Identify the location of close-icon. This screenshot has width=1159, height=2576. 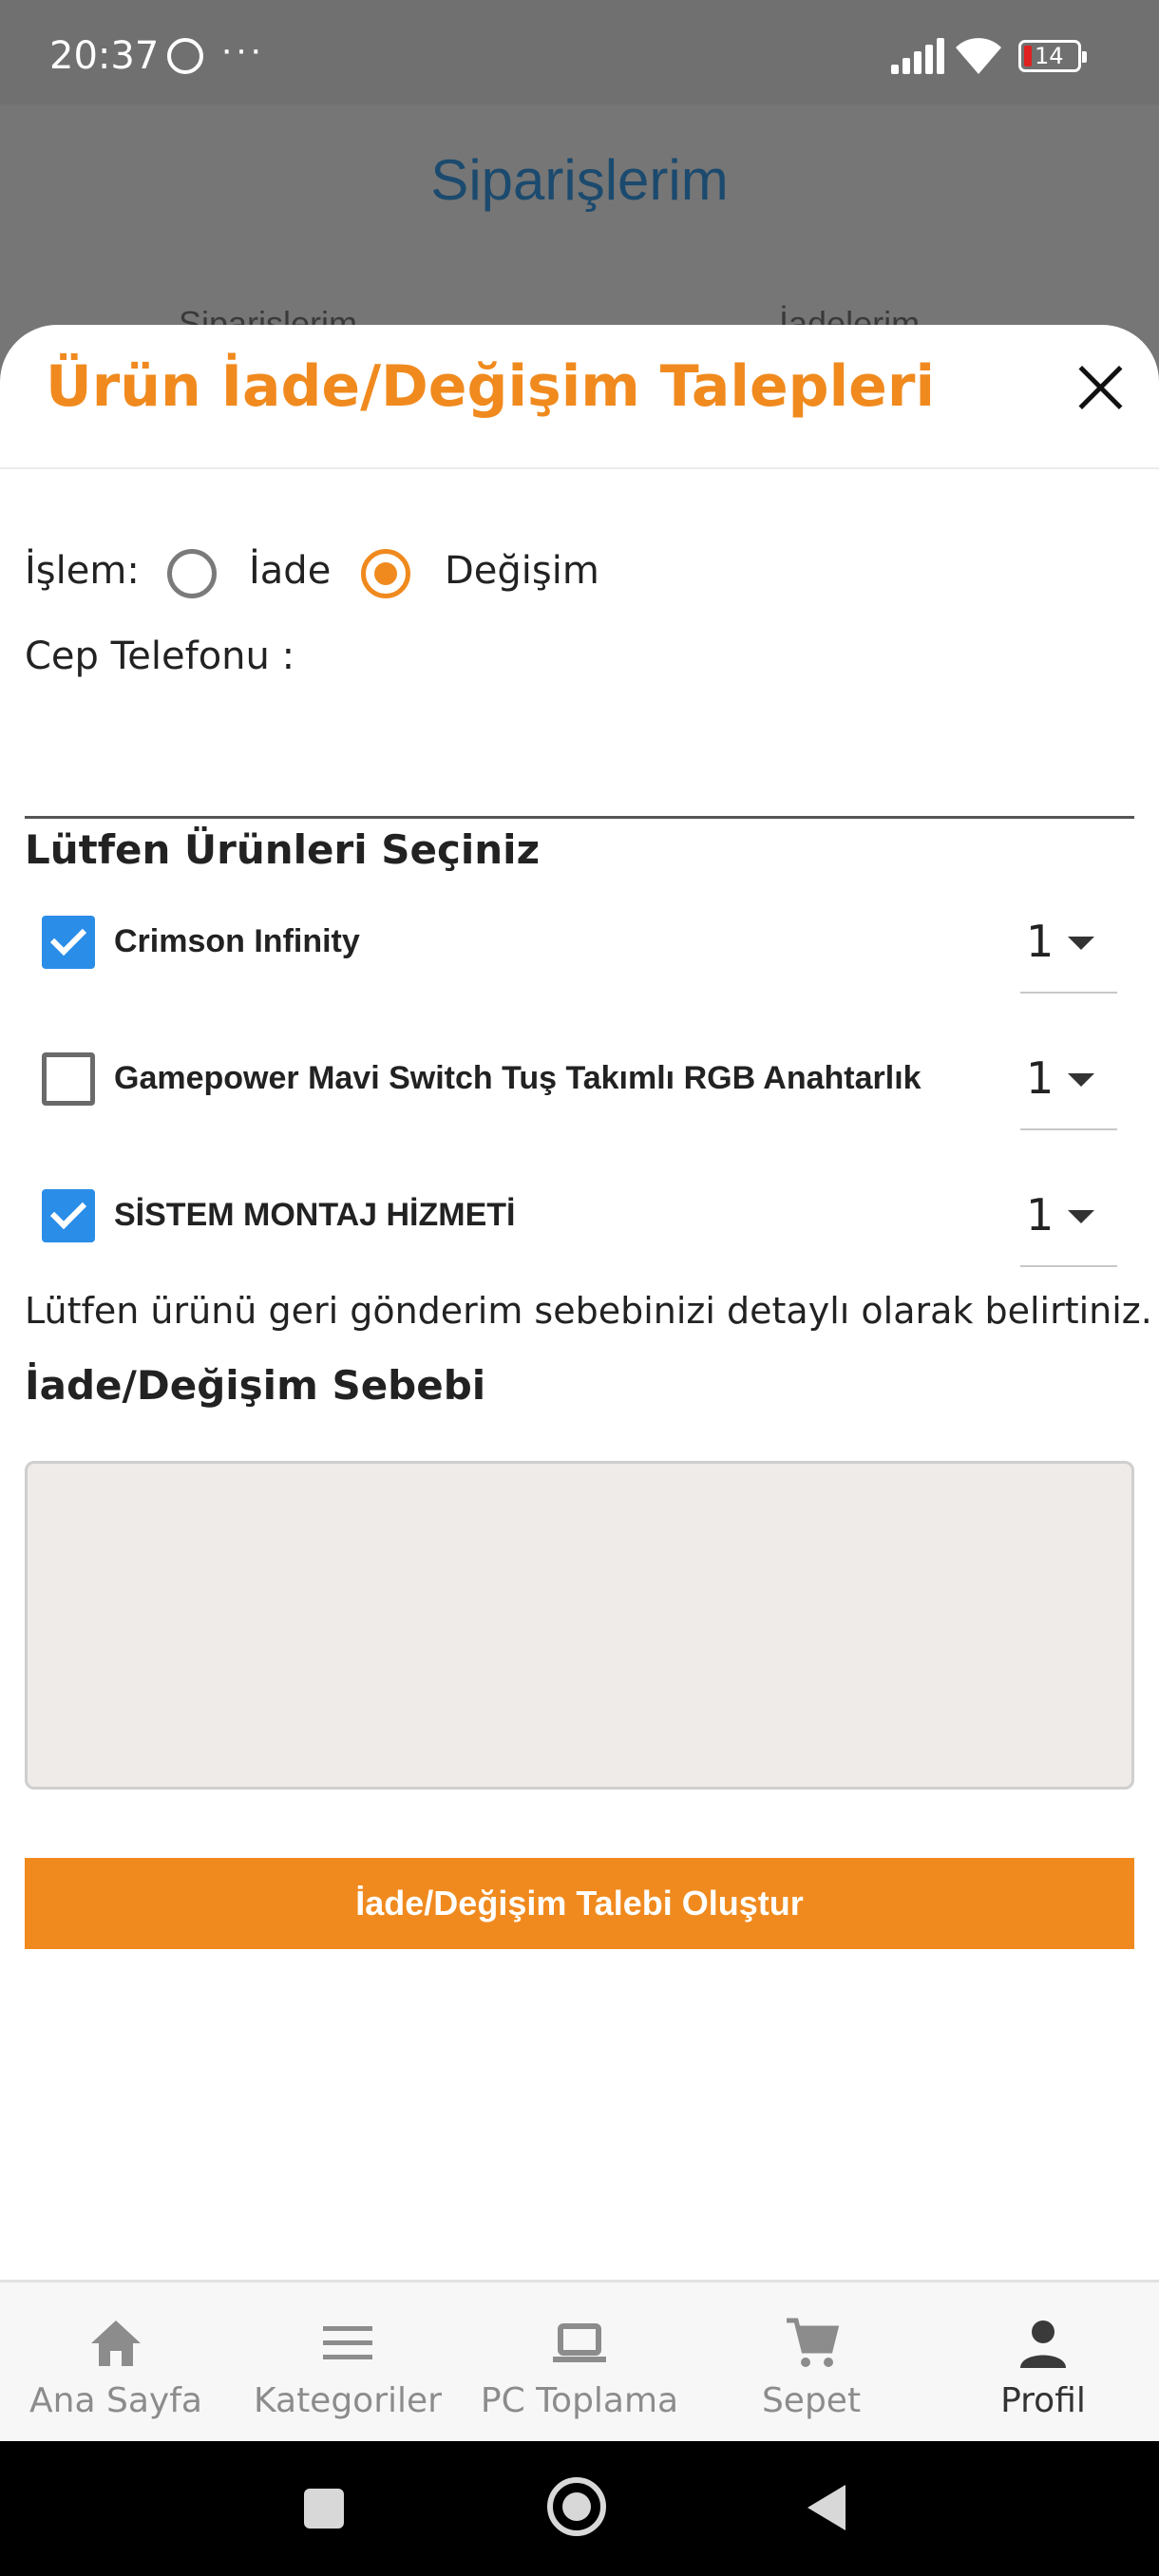
(1100, 387).